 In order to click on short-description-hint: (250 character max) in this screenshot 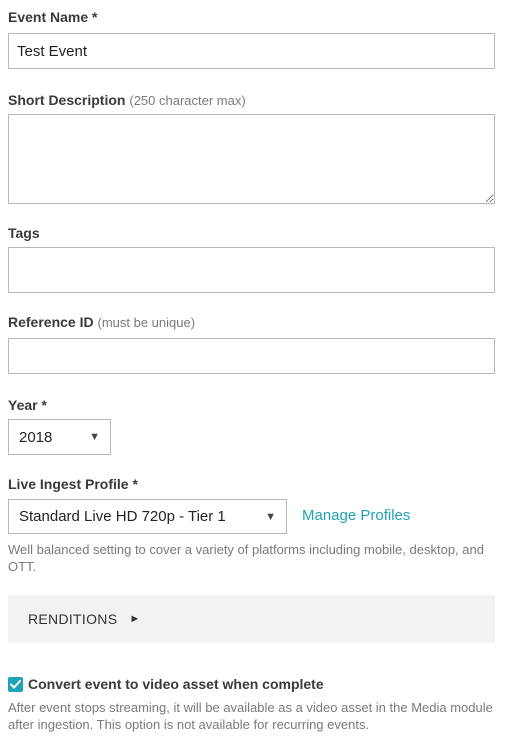, I will do `click(187, 100)`.